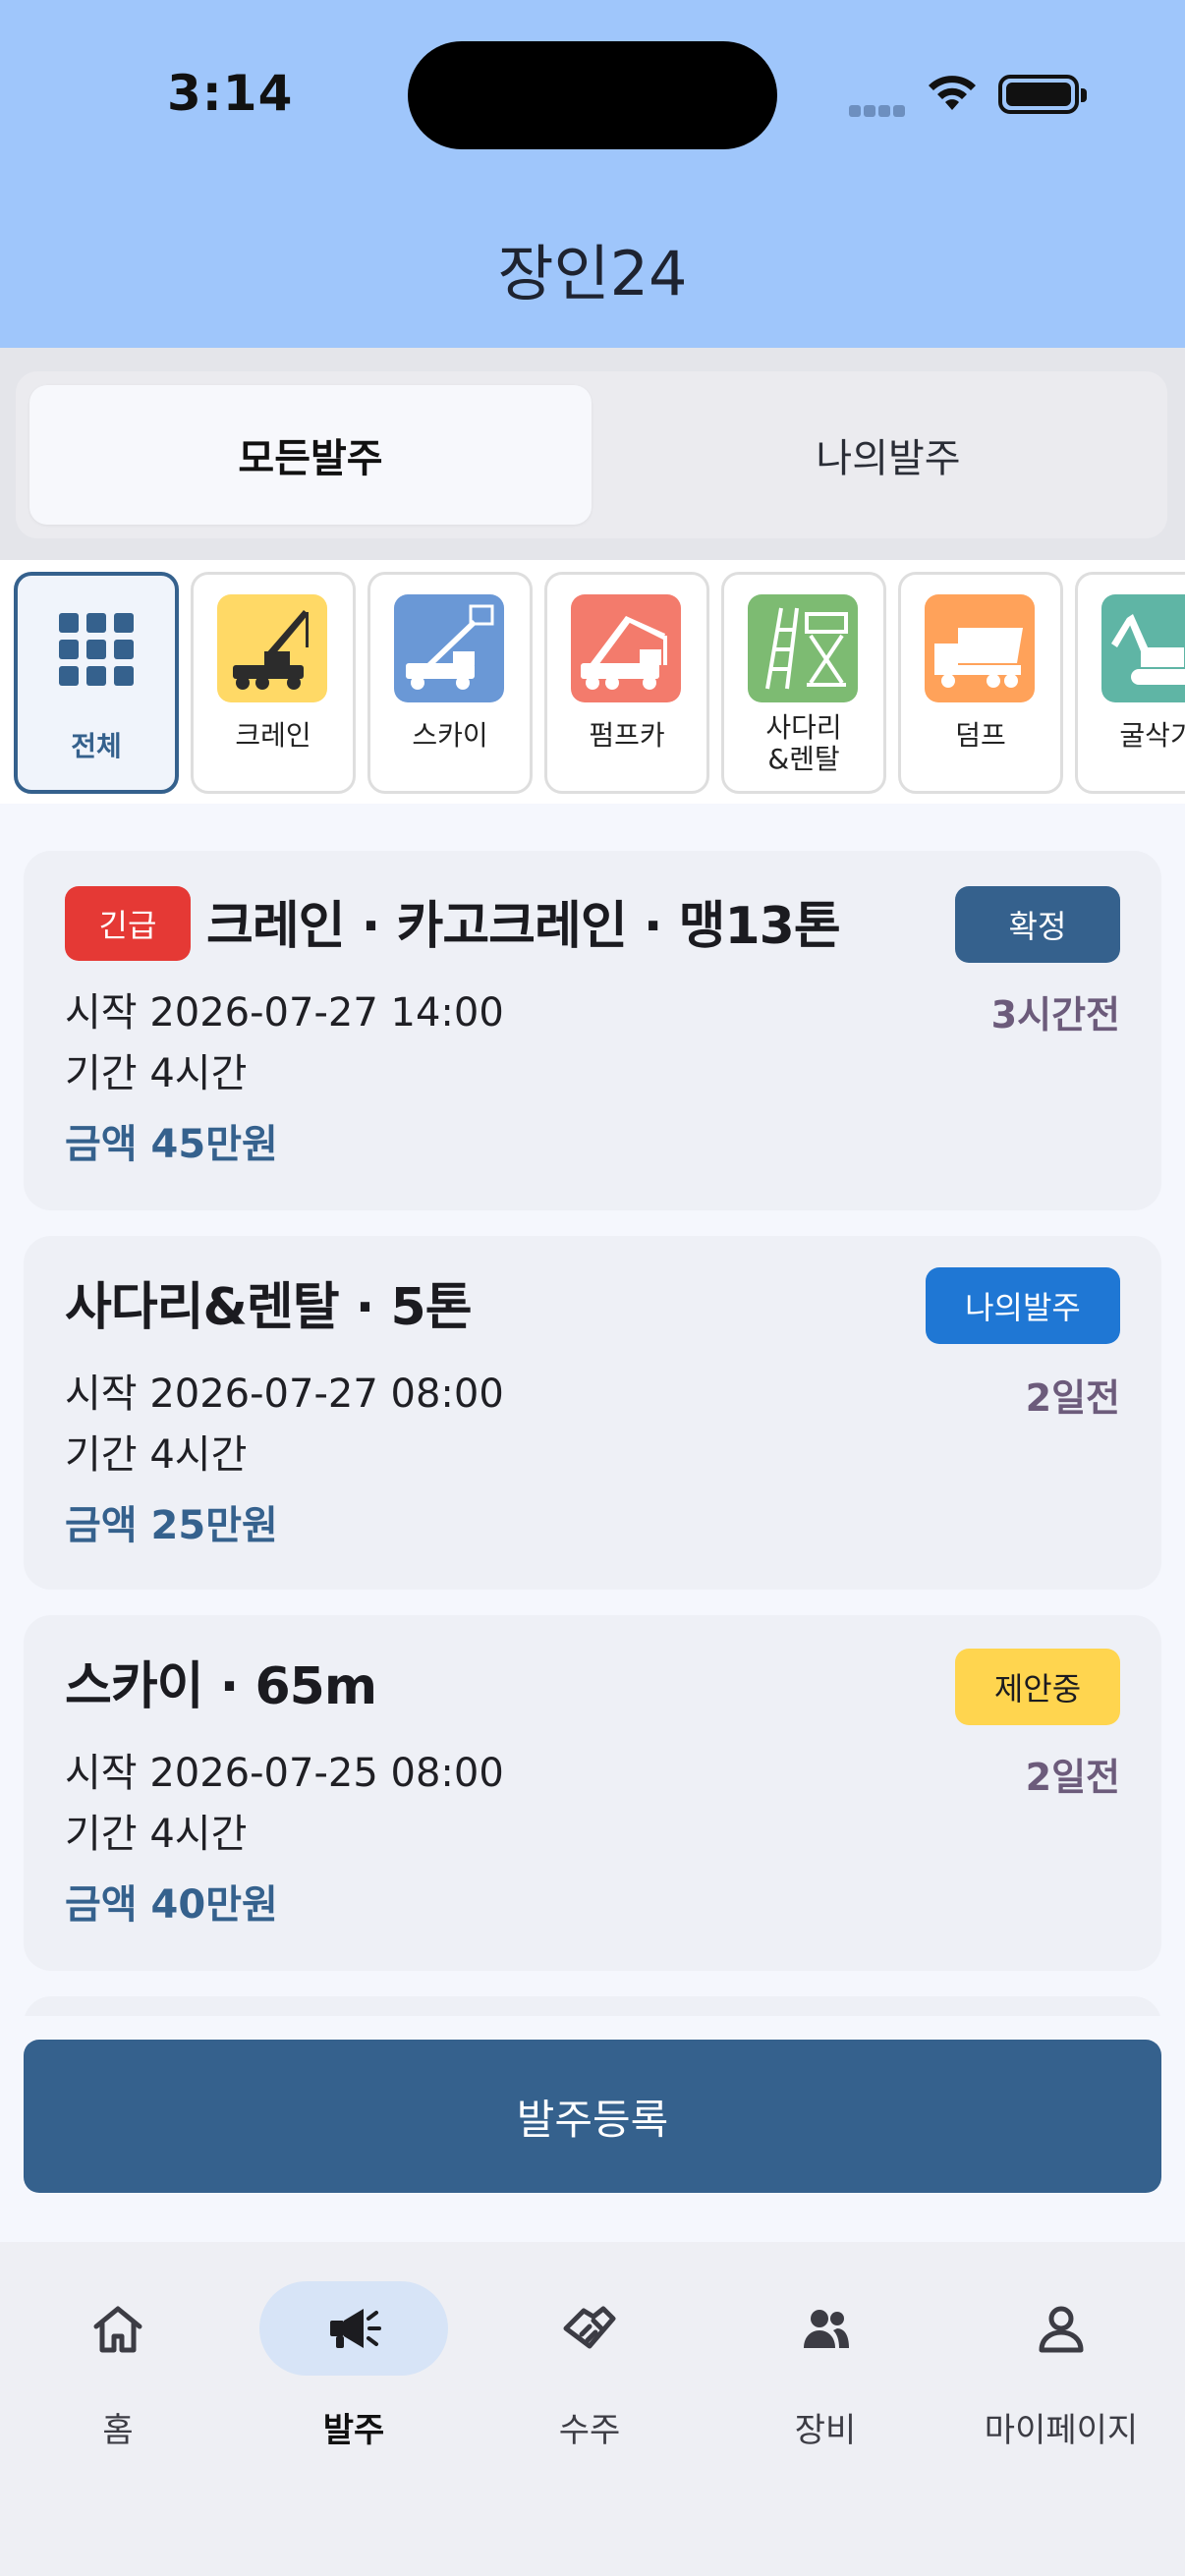 The height and width of the screenshot is (2576, 1185). I want to click on order-start: 시작 2026-07-25 08:00, so click(285, 1773).